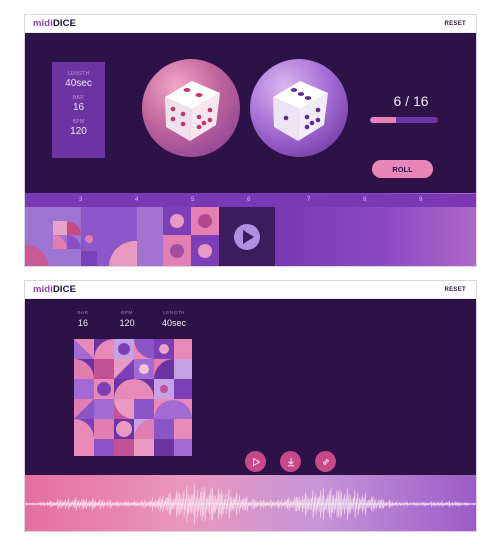 This screenshot has height=545, width=503. Describe the element at coordinates (78, 122) in the screenshot. I see `bpm-label: BPM` at that location.